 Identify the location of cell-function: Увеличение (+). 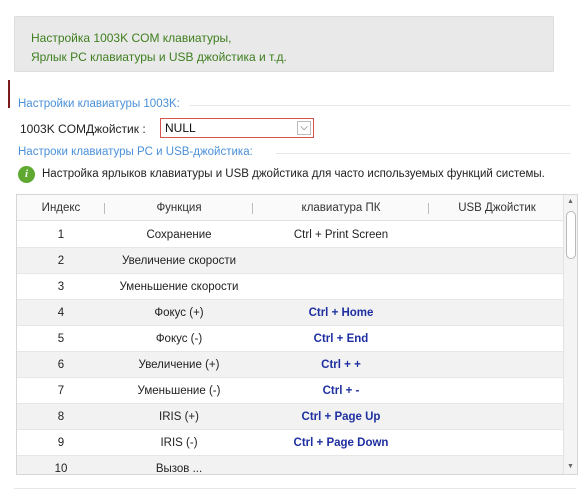
(179, 365).